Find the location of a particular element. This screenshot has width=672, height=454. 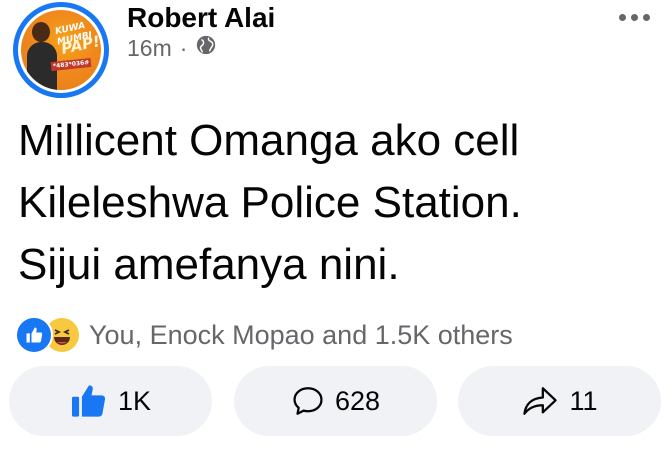

more-dots-icon is located at coordinates (634, 17).